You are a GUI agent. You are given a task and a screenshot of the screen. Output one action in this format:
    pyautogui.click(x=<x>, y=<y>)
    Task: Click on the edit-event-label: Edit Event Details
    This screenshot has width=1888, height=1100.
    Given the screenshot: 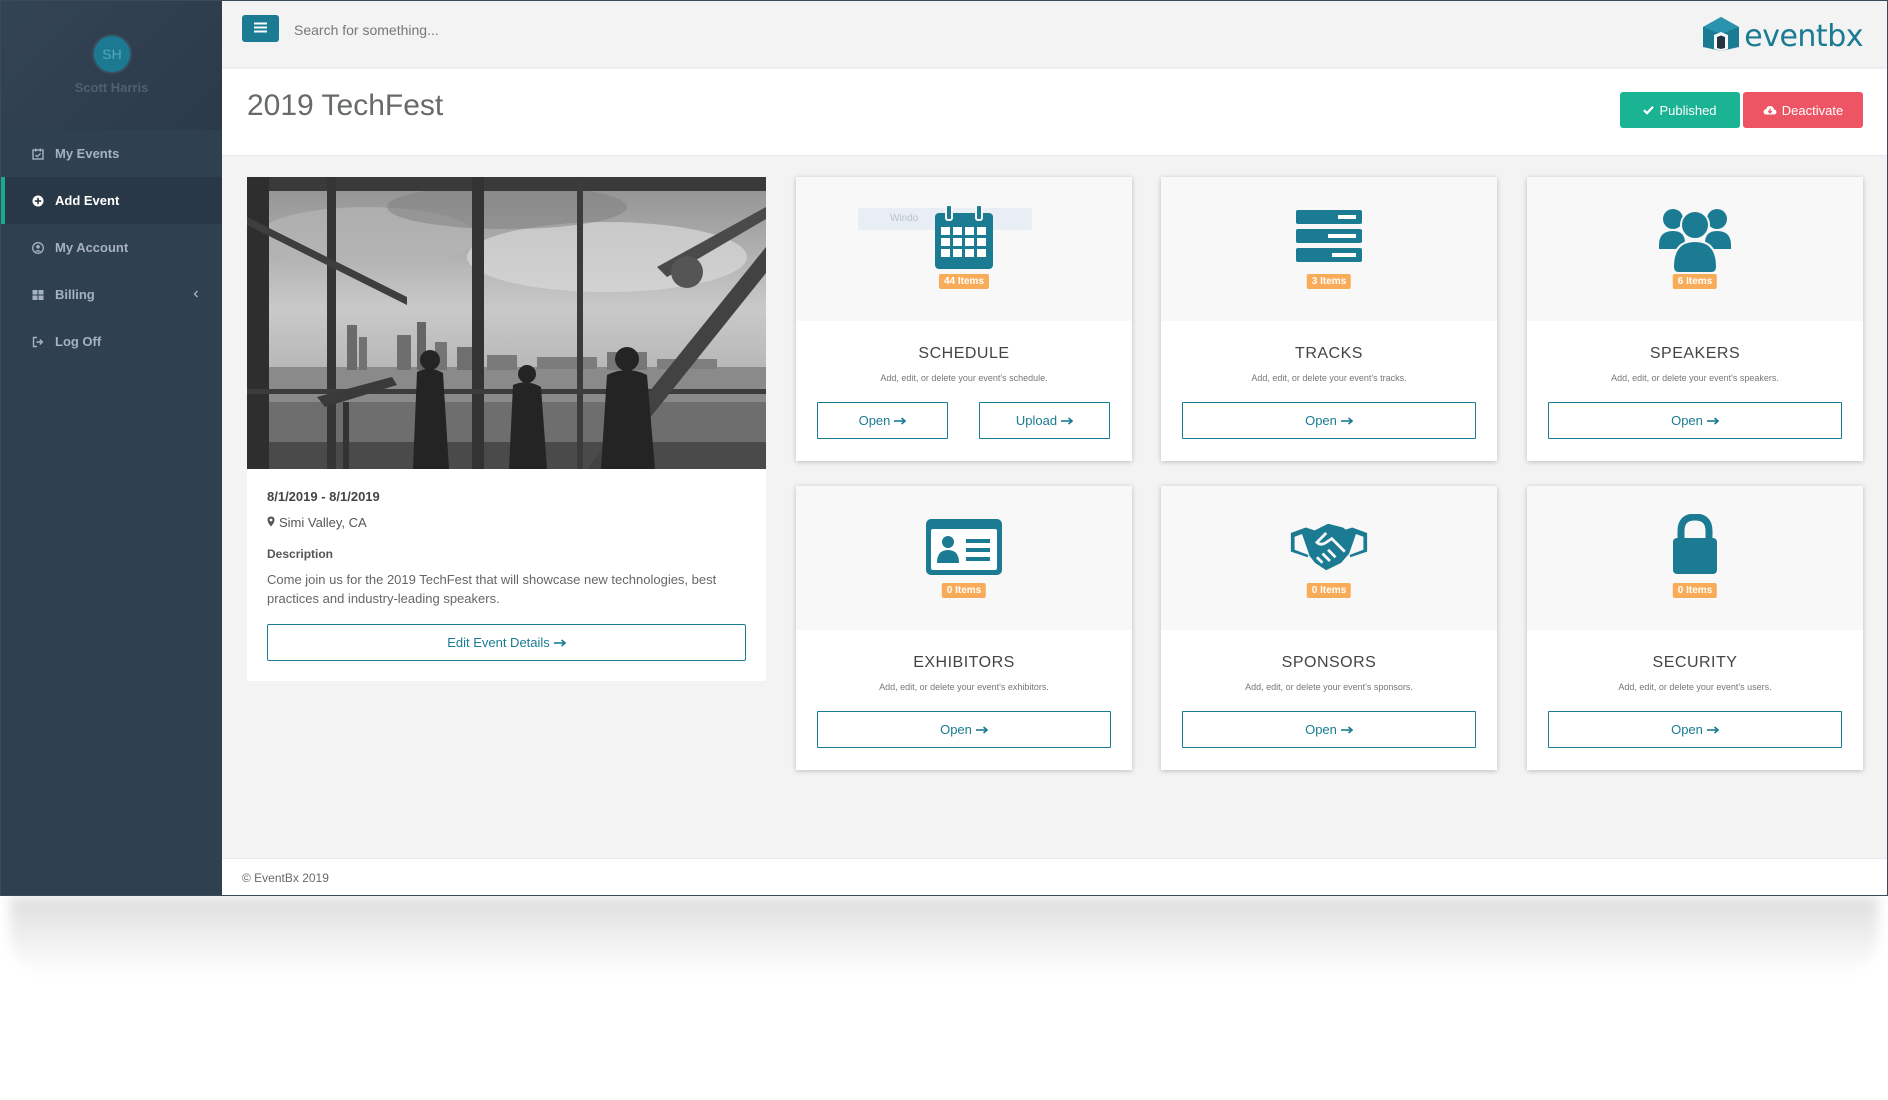 What is the action you would take?
    pyautogui.click(x=498, y=642)
    